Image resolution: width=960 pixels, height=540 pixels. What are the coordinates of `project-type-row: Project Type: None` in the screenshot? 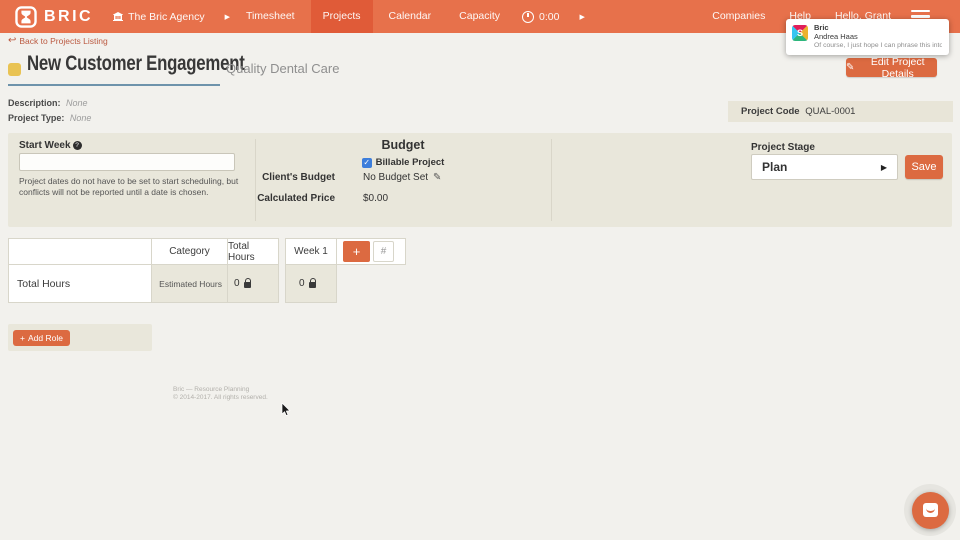 It's located at (49, 118).